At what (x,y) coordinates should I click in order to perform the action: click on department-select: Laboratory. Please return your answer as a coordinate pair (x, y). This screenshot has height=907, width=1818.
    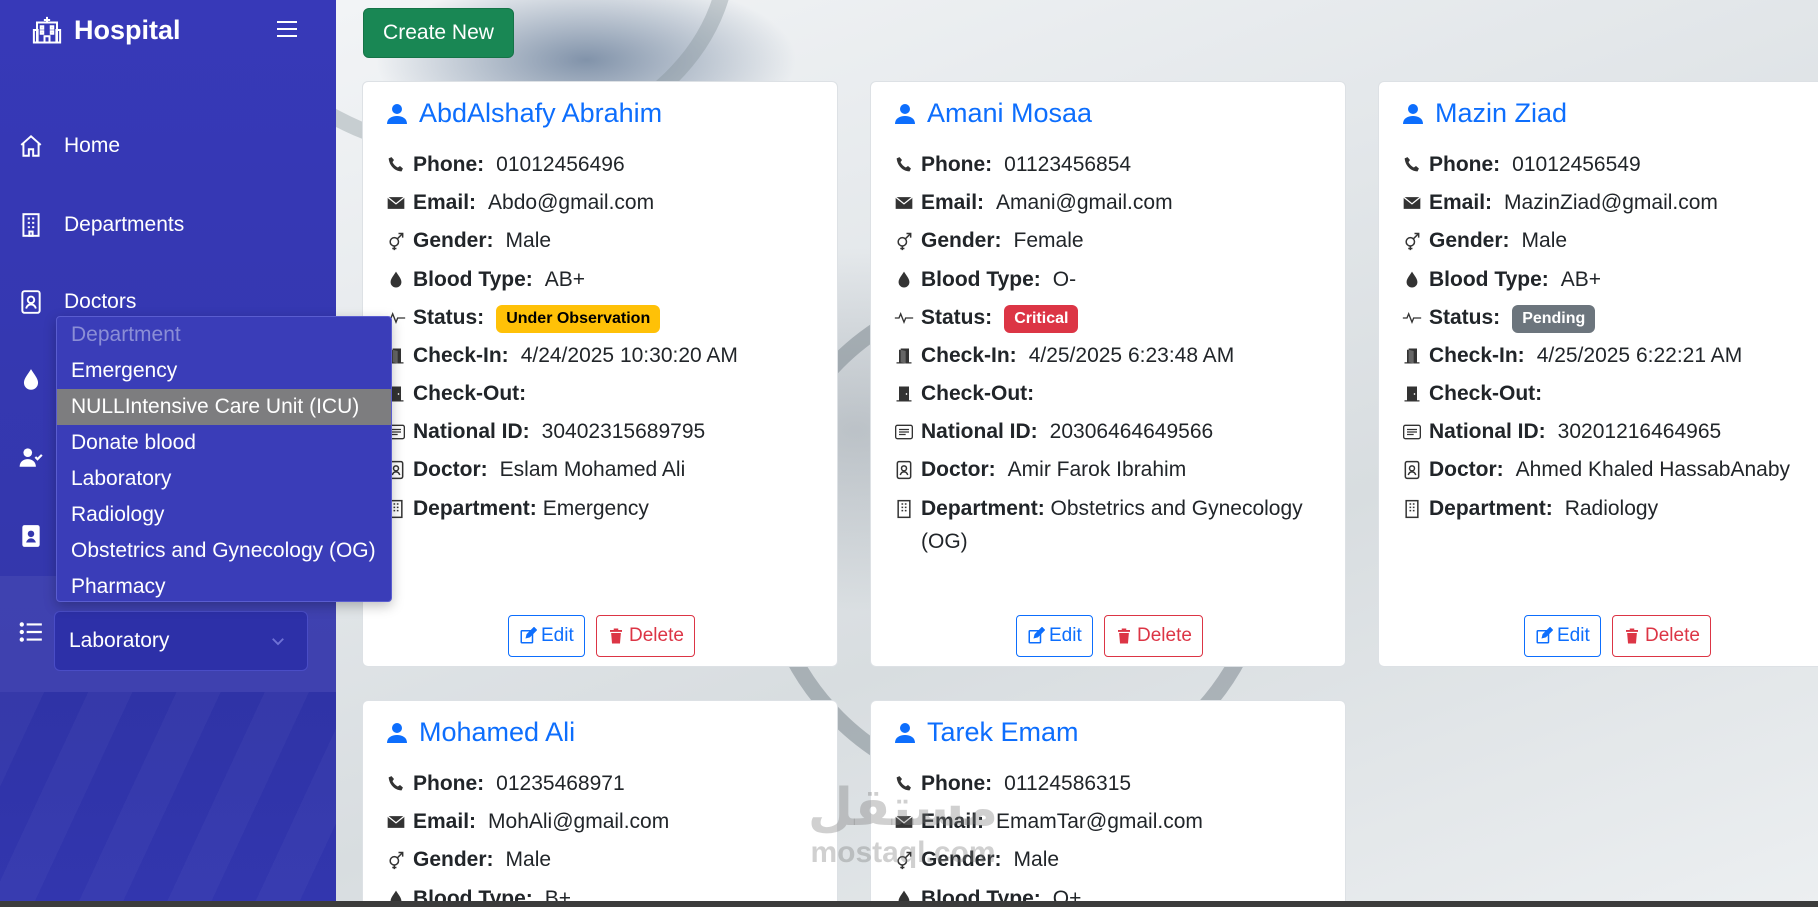
    Looking at the image, I should click on (181, 641).